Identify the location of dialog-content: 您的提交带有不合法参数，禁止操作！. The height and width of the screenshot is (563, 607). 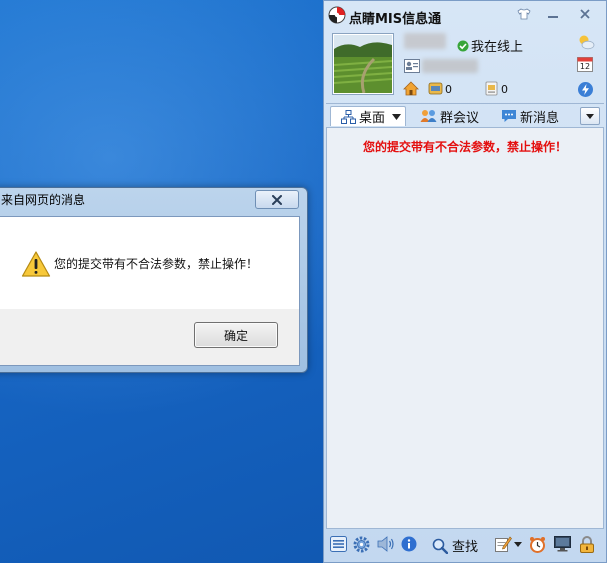
(149, 263).